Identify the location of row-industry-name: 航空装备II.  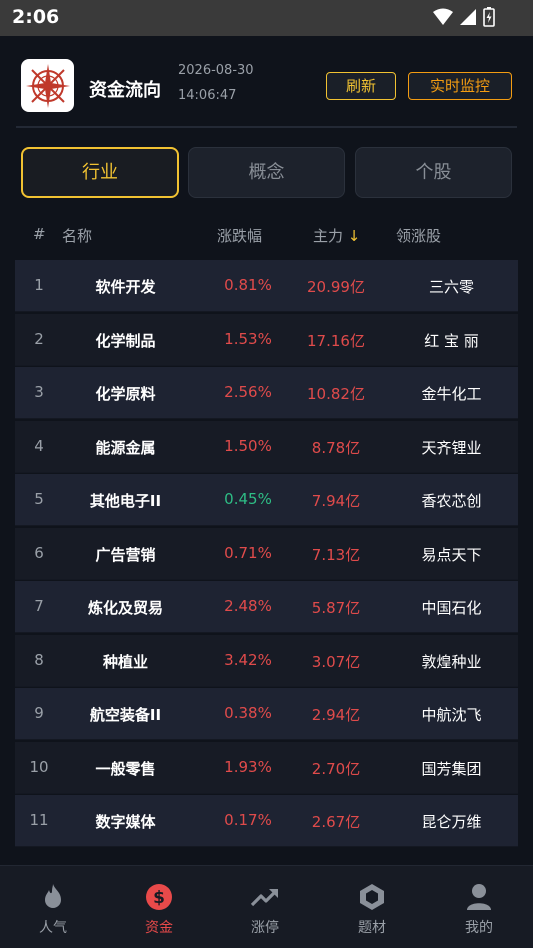
(125, 715).